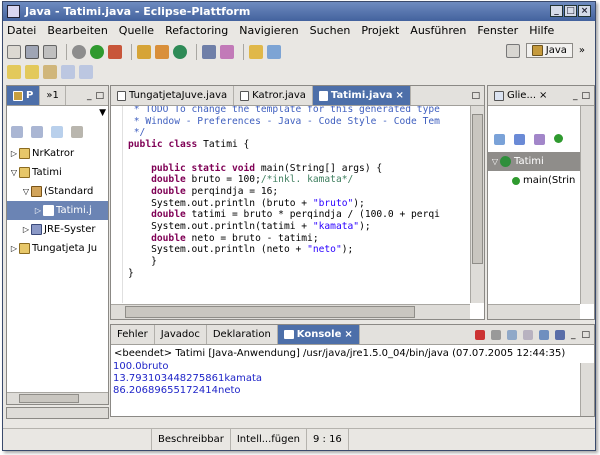 Image resolution: width=600 pixels, height=455 pixels. What do you see at coordinates (57, 153) in the screenshot?
I see `tree-item-nrkatror: ▷ NrKatror` at bounding box center [57, 153].